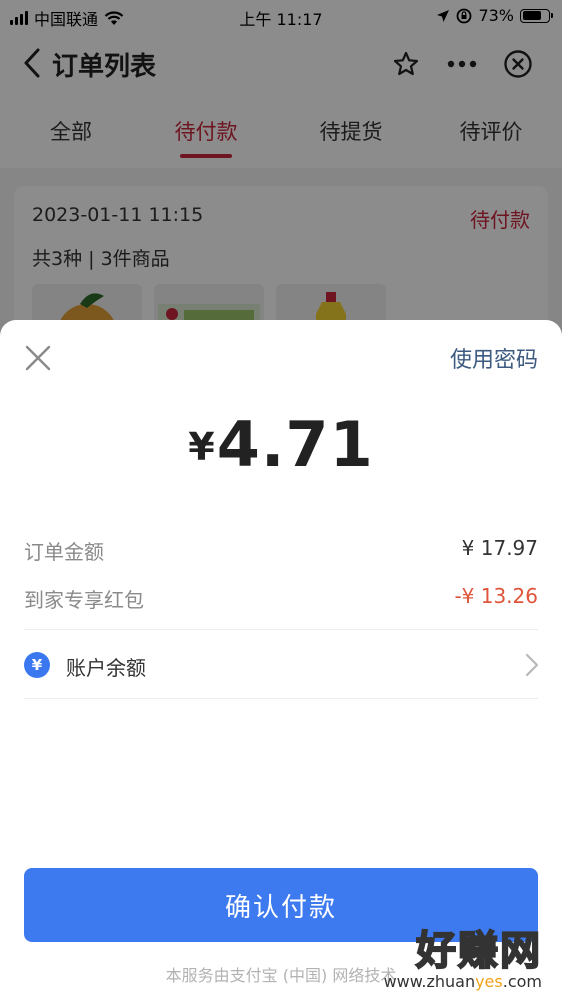 This screenshot has height=1000, width=562. I want to click on site-watermark: 好赚网 www.zhuanyes.com, so click(463, 954).